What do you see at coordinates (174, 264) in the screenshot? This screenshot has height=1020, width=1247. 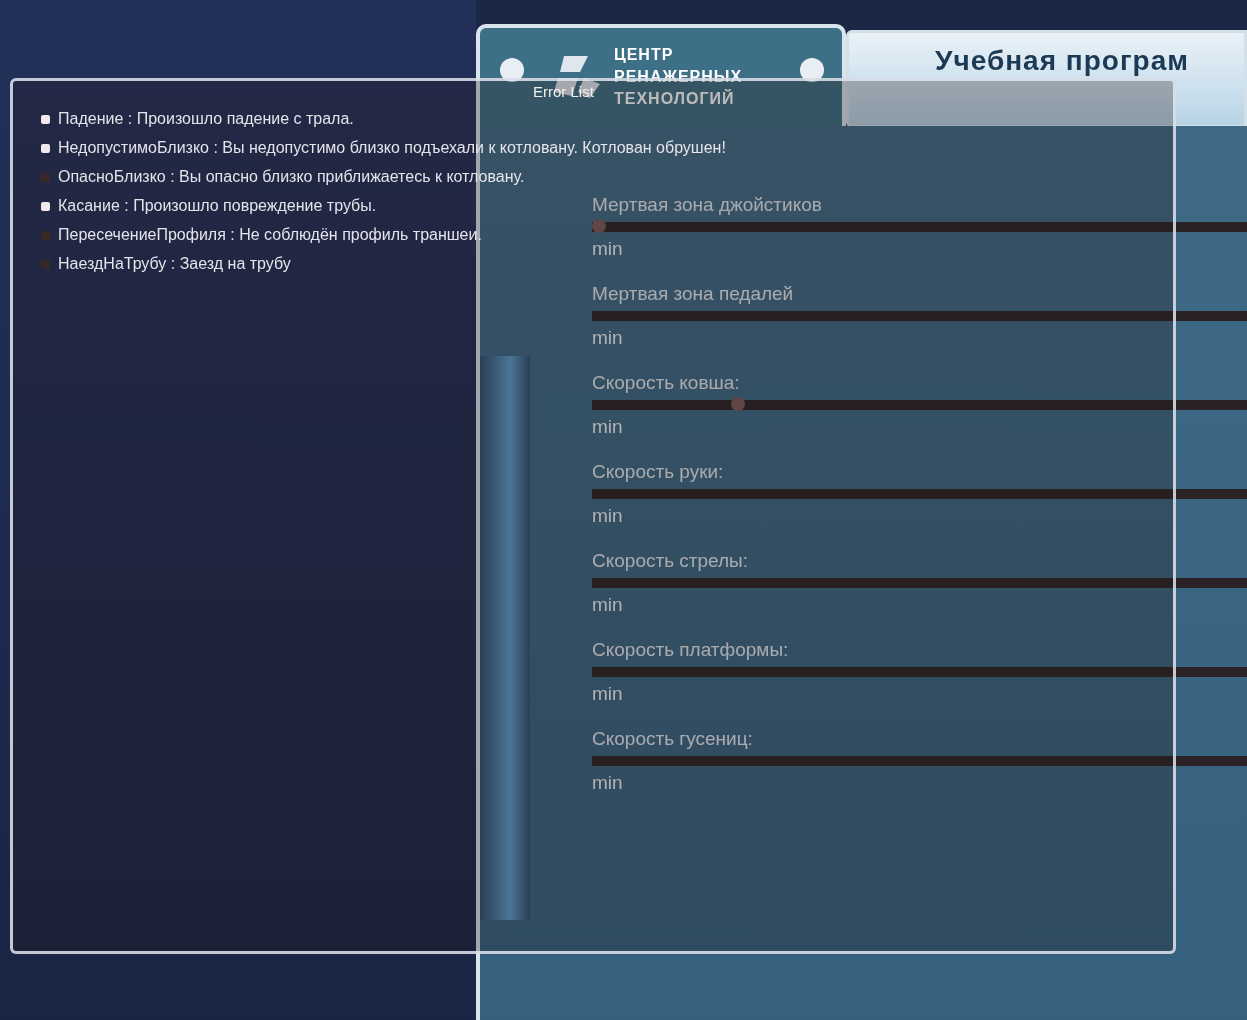 I see `error-text: НаездНаТрубу : Заезд на трубу` at bounding box center [174, 264].